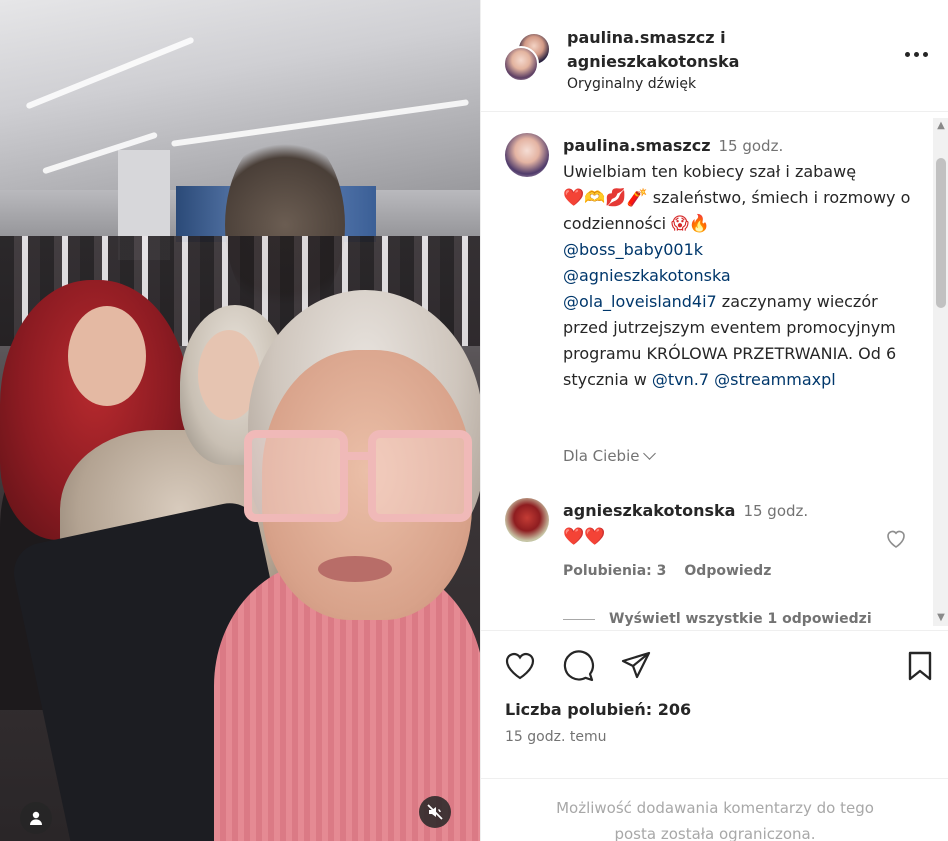 The height and width of the screenshot is (841, 948). Describe the element at coordinates (633, 249) in the screenshot. I see `mention-link: @boss_baby001k` at that location.